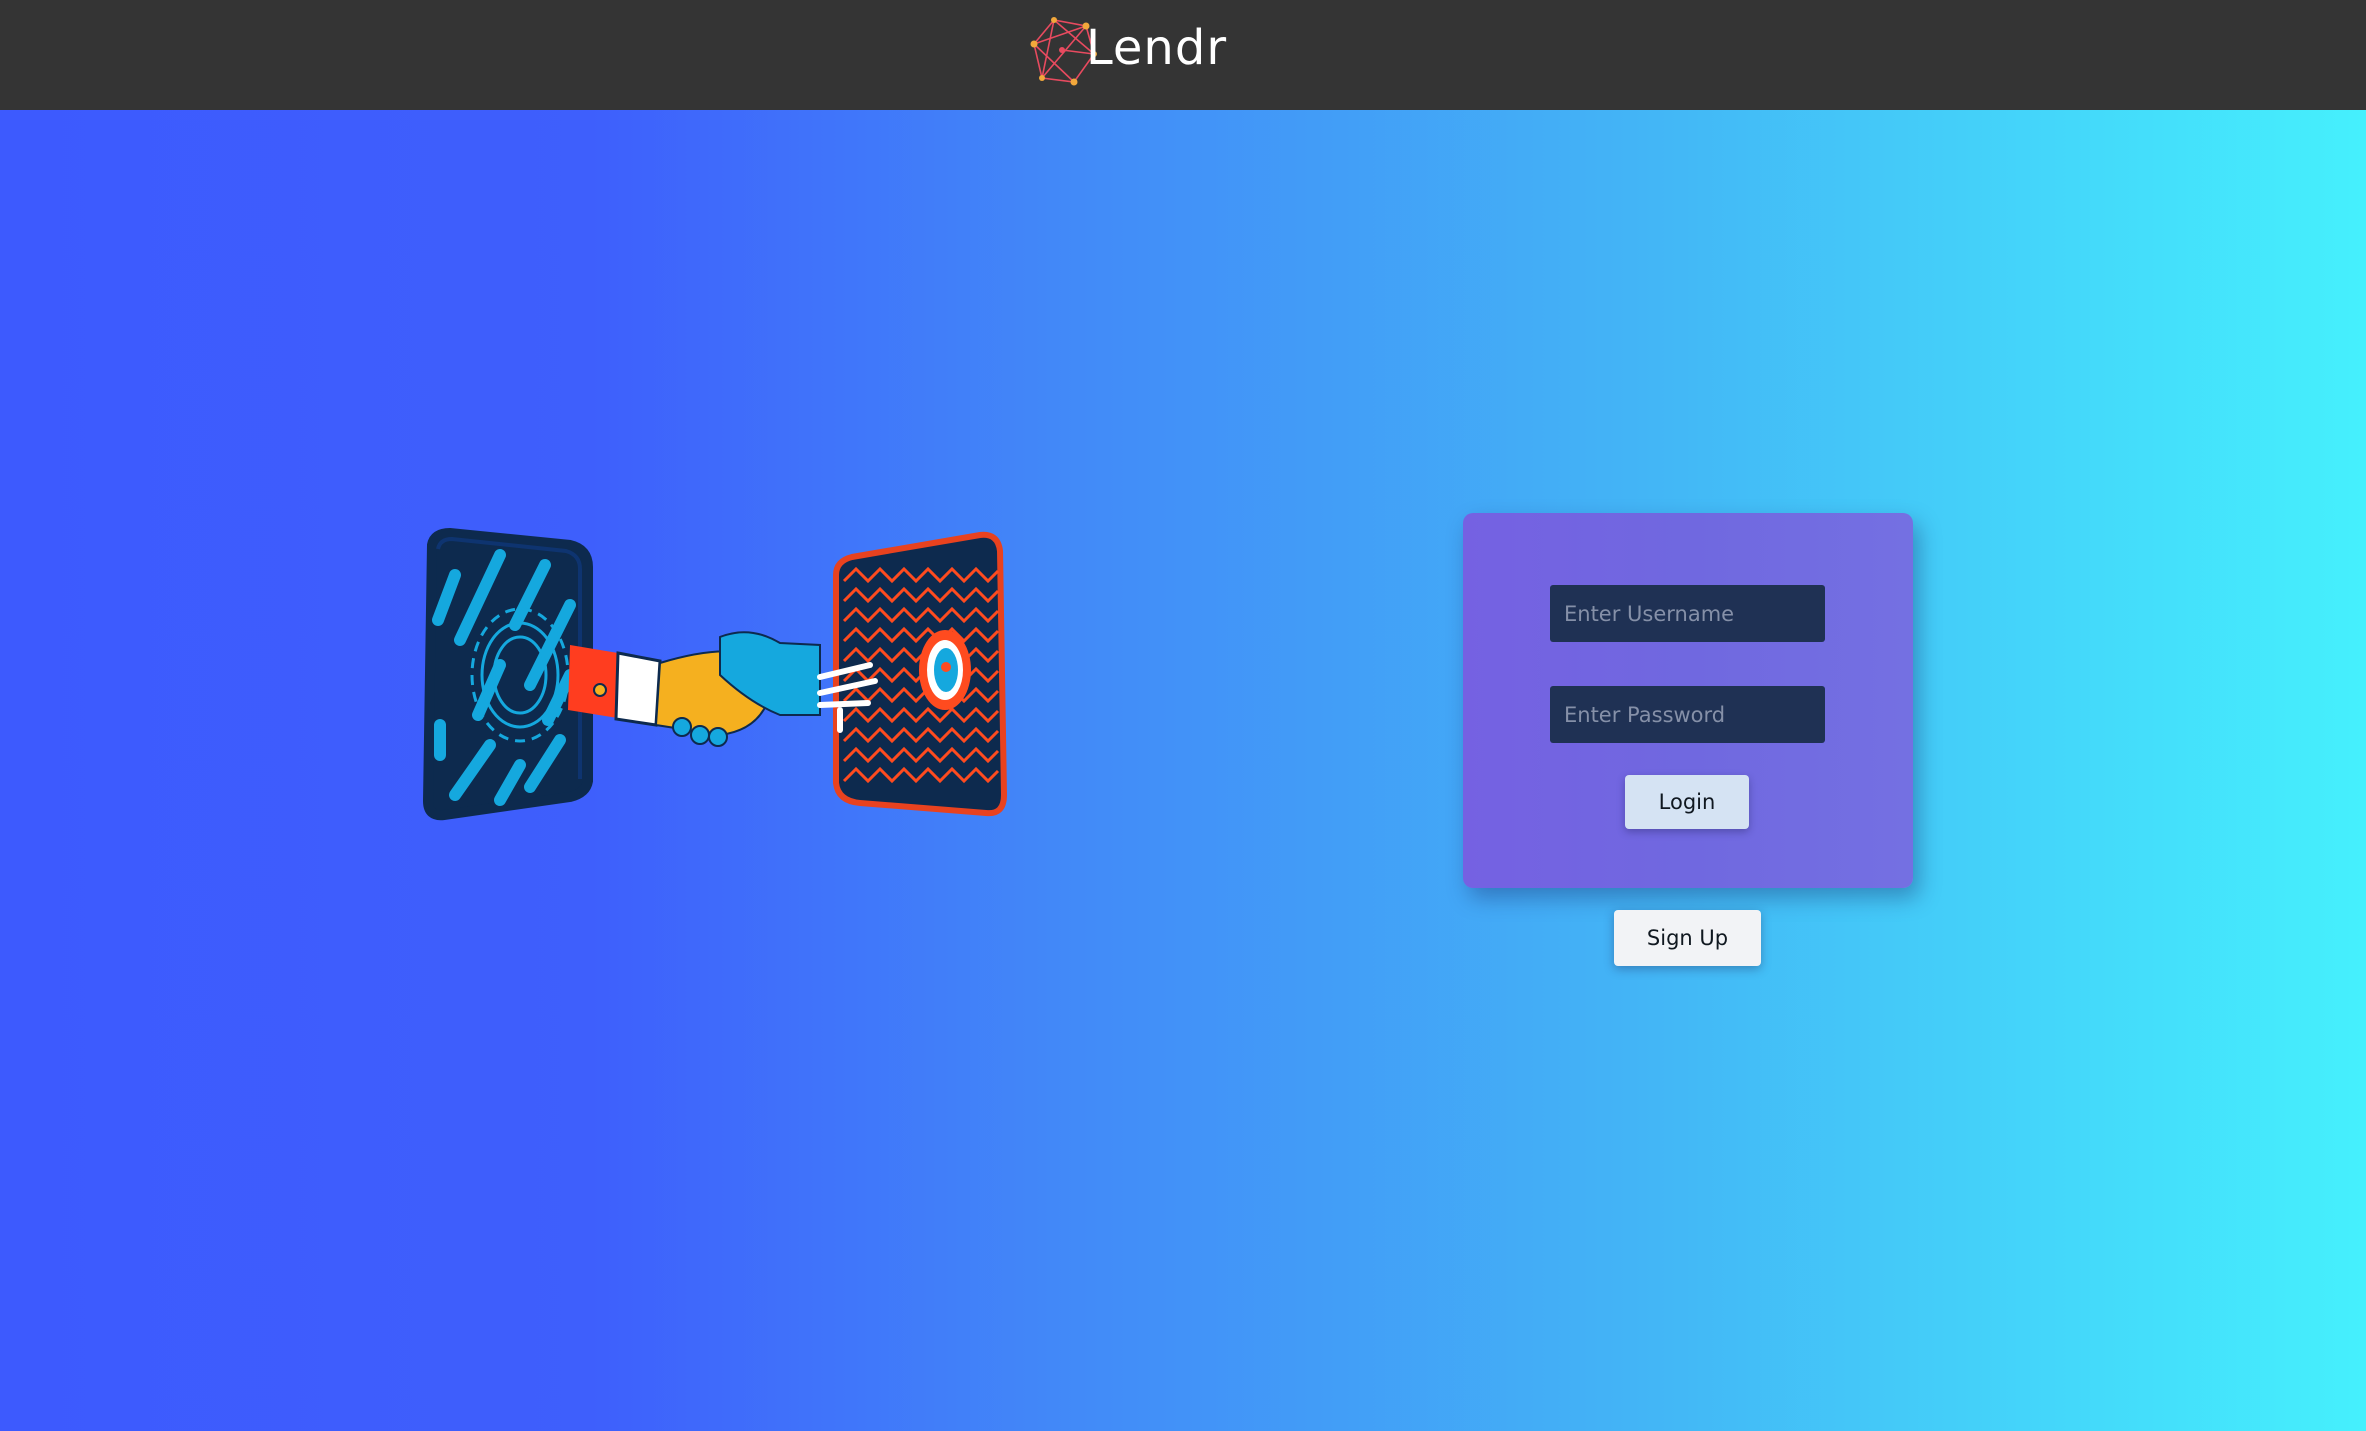 The width and height of the screenshot is (2366, 1431). What do you see at coordinates (1157, 48) in the screenshot?
I see `brand-name: Lendr` at bounding box center [1157, 48].